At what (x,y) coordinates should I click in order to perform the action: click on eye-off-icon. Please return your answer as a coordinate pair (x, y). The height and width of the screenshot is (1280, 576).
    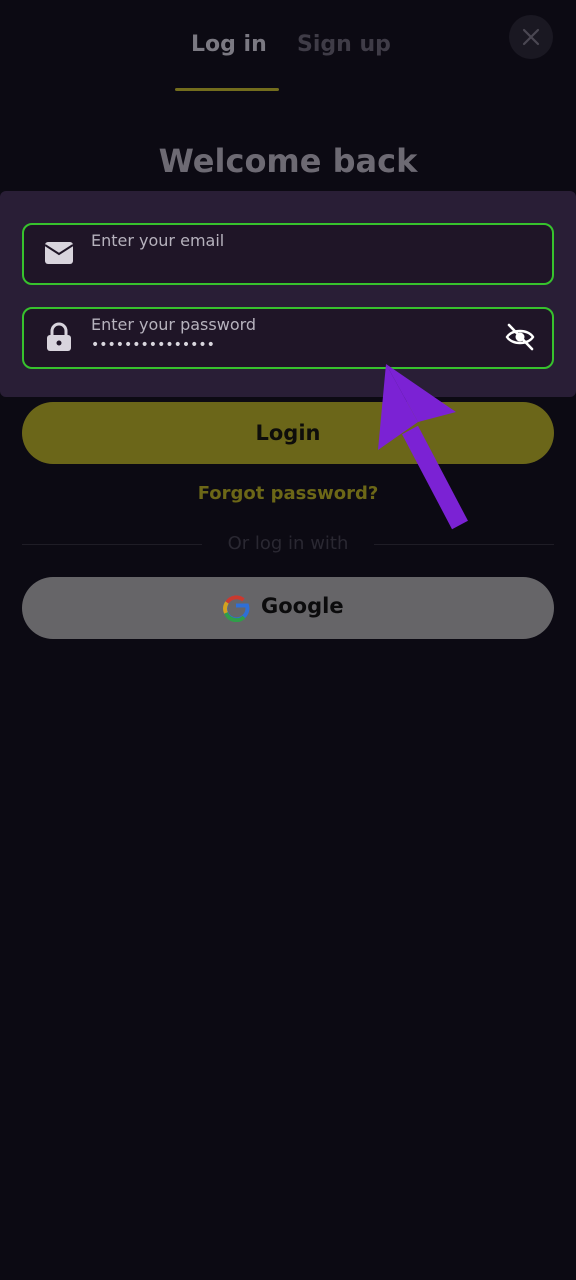
    Looking at the image, I should click on (520, 337).